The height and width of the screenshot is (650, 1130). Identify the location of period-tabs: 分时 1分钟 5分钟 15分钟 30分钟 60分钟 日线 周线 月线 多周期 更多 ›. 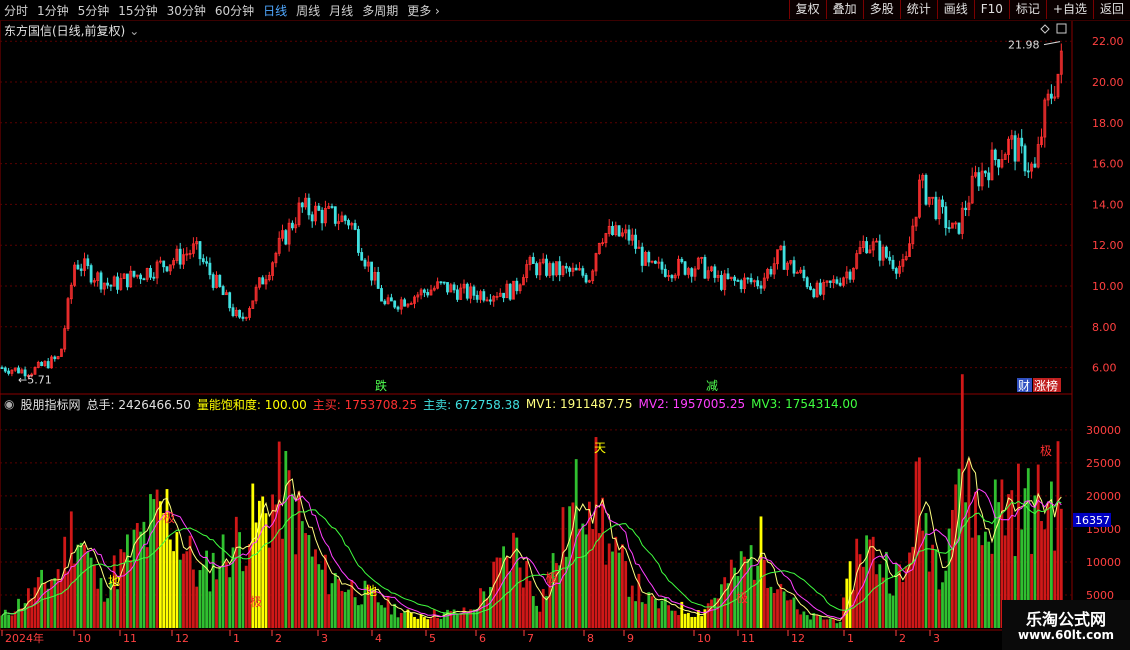
(226, 10).